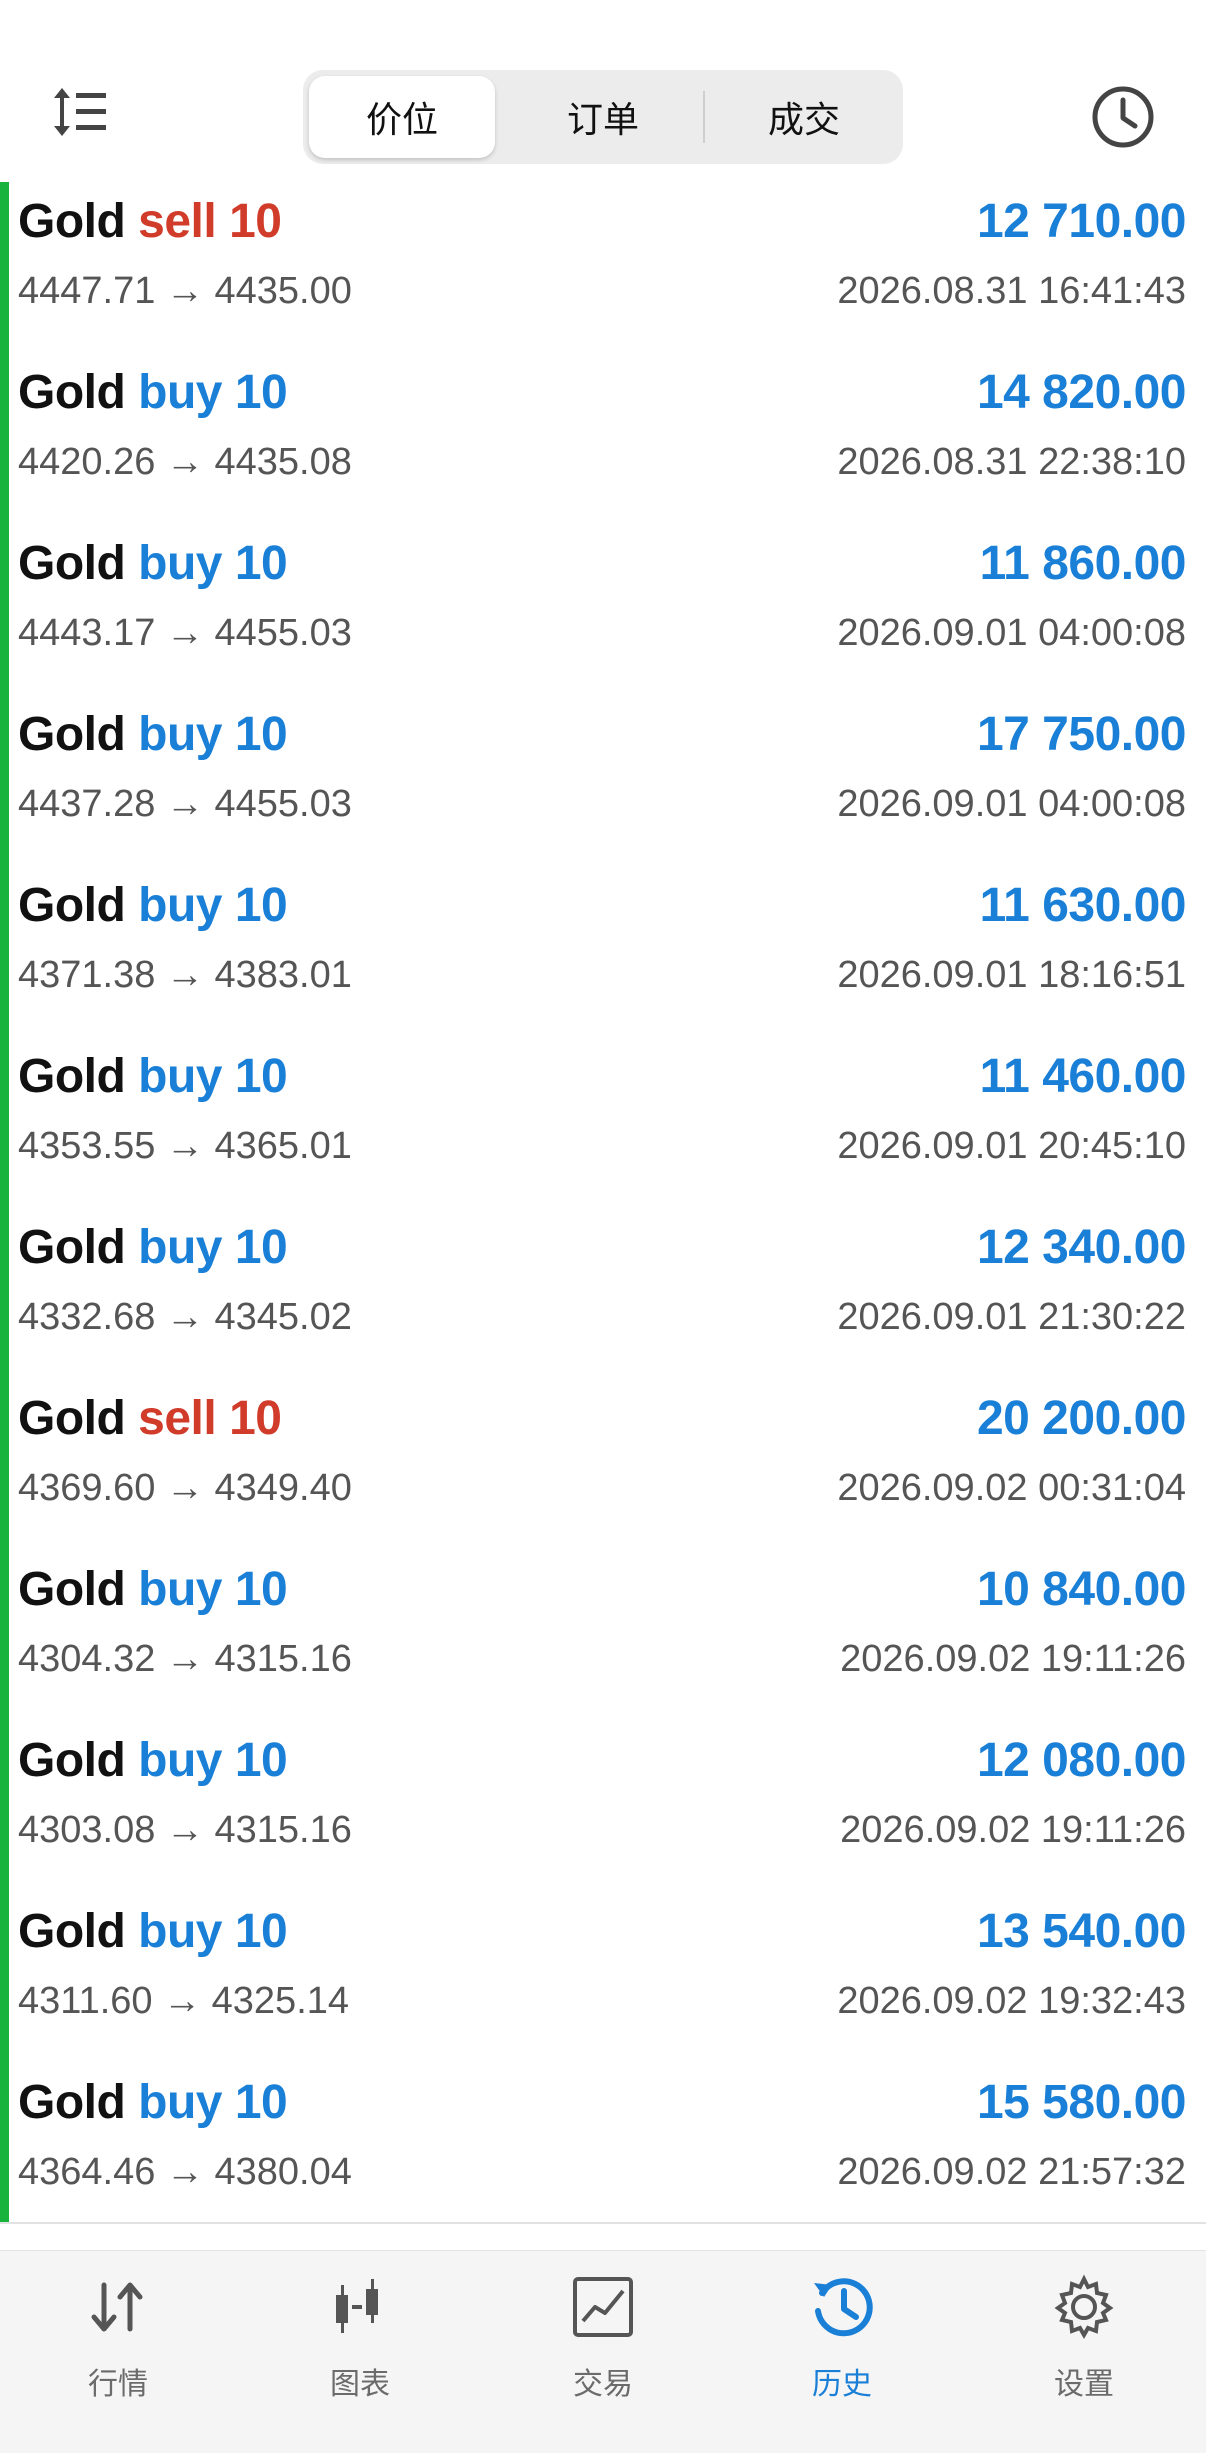 Image resolution: width=1206 pixels, height=2453 pixels. Describe the element at coordinates (185, 1146) in the screenshot. I see `trade-prices: 4353.55 → 4365.01` at that location.